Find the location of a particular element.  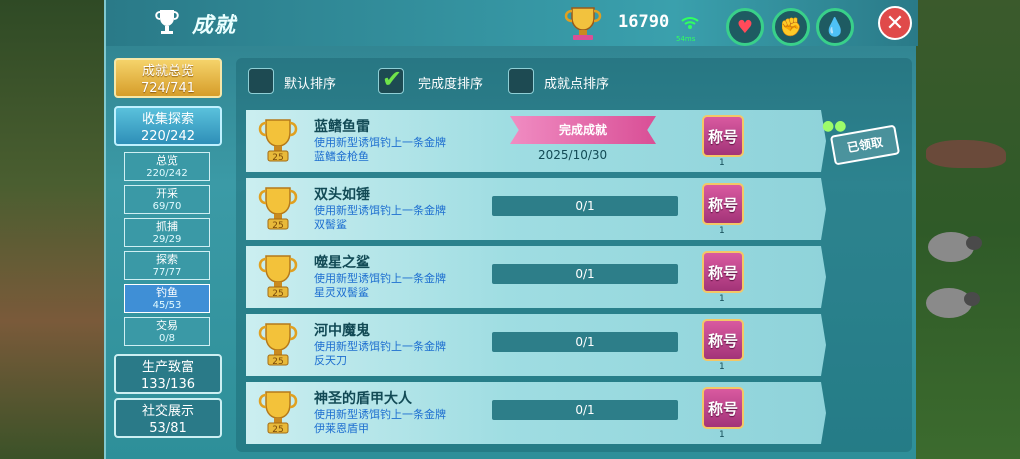

sub-tab-count: 45/53 is located at coordinates (167, 305).